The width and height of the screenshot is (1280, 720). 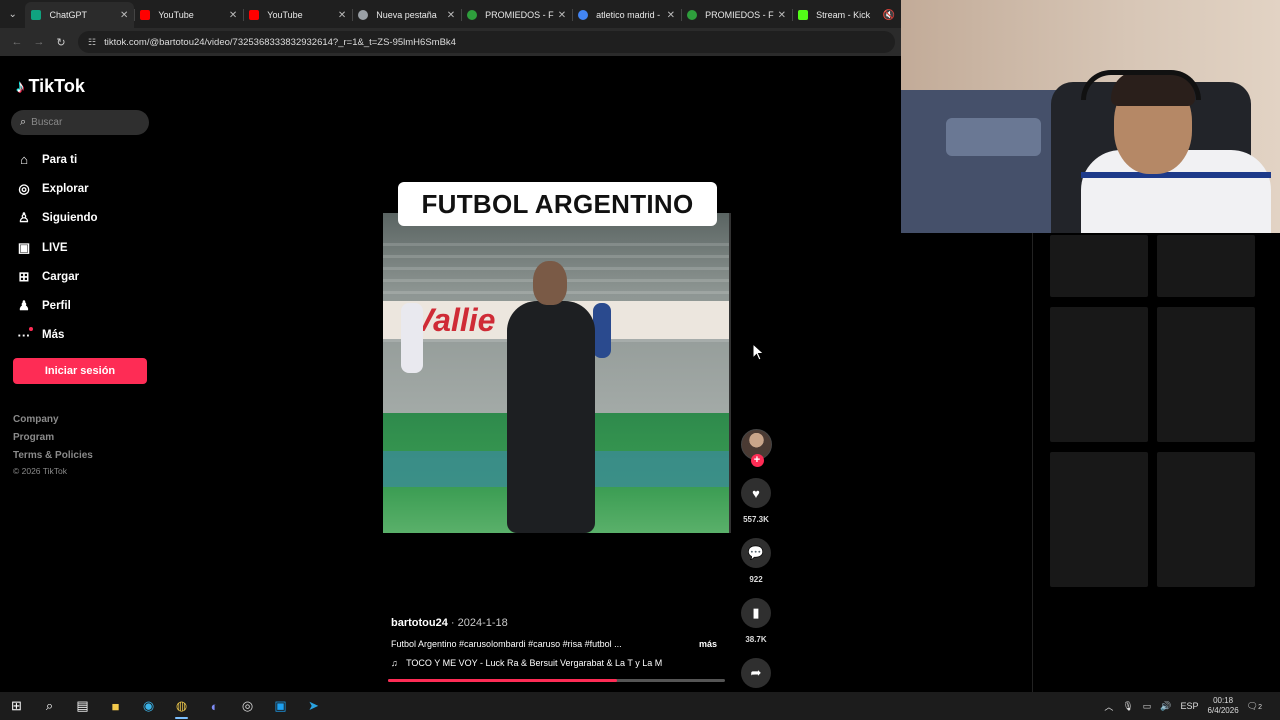 I want to click on save-action: ▮ 38.7K, so click(x=756, y=621).